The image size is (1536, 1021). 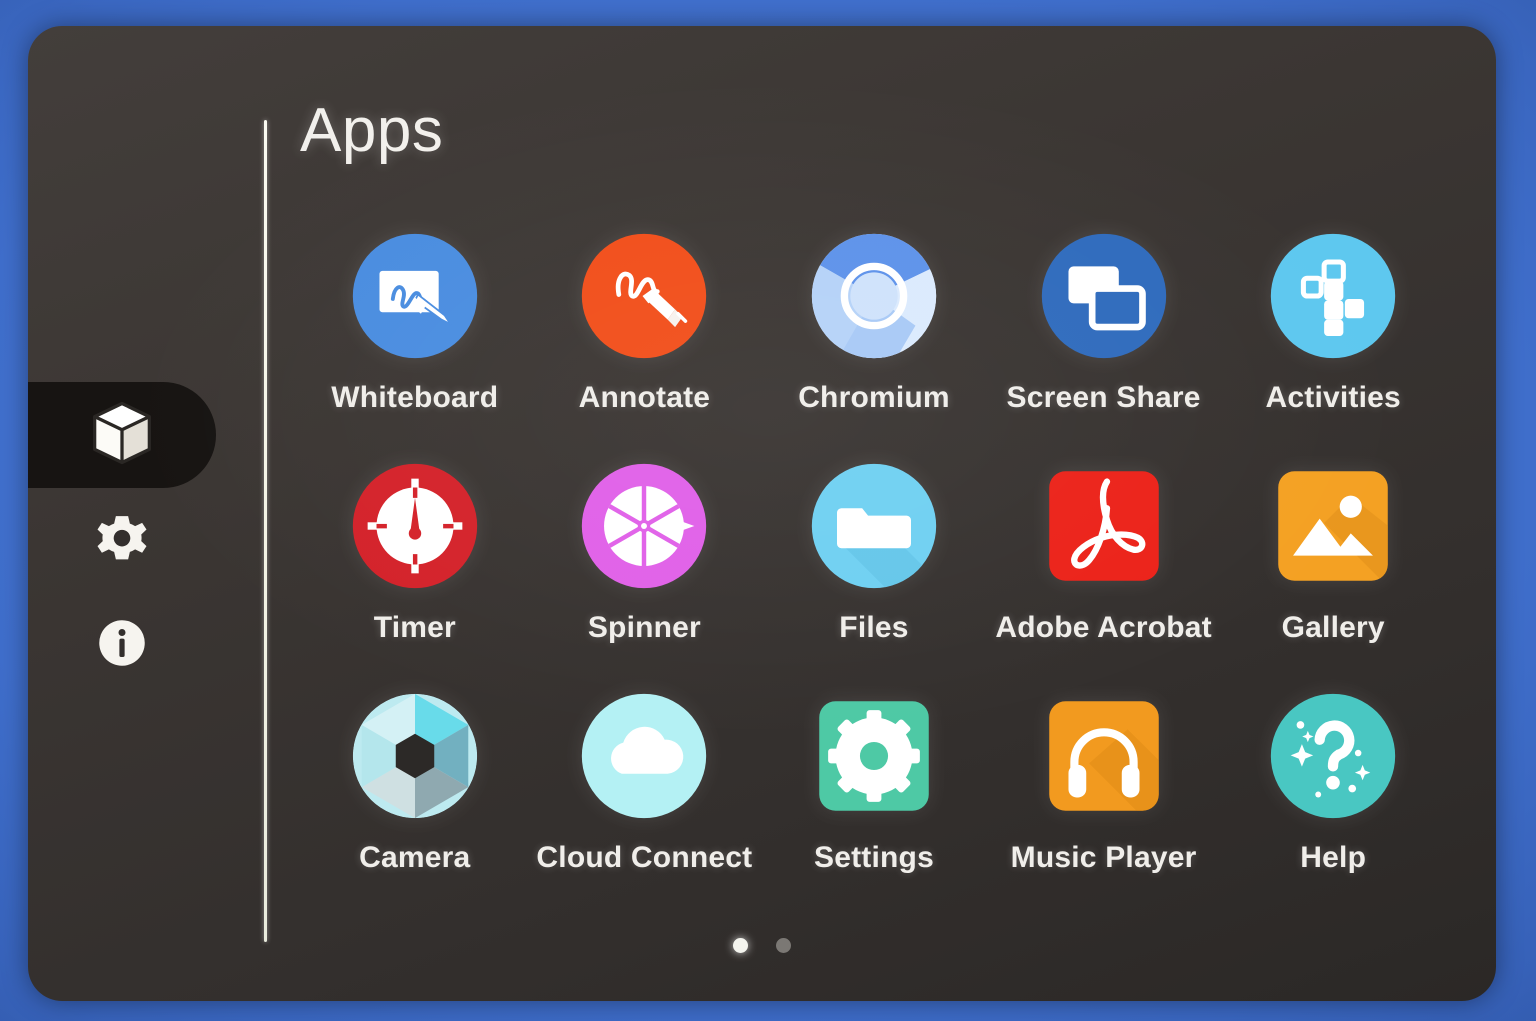 I want to click on app-tile-files: Files, so click(x=874, y=567).